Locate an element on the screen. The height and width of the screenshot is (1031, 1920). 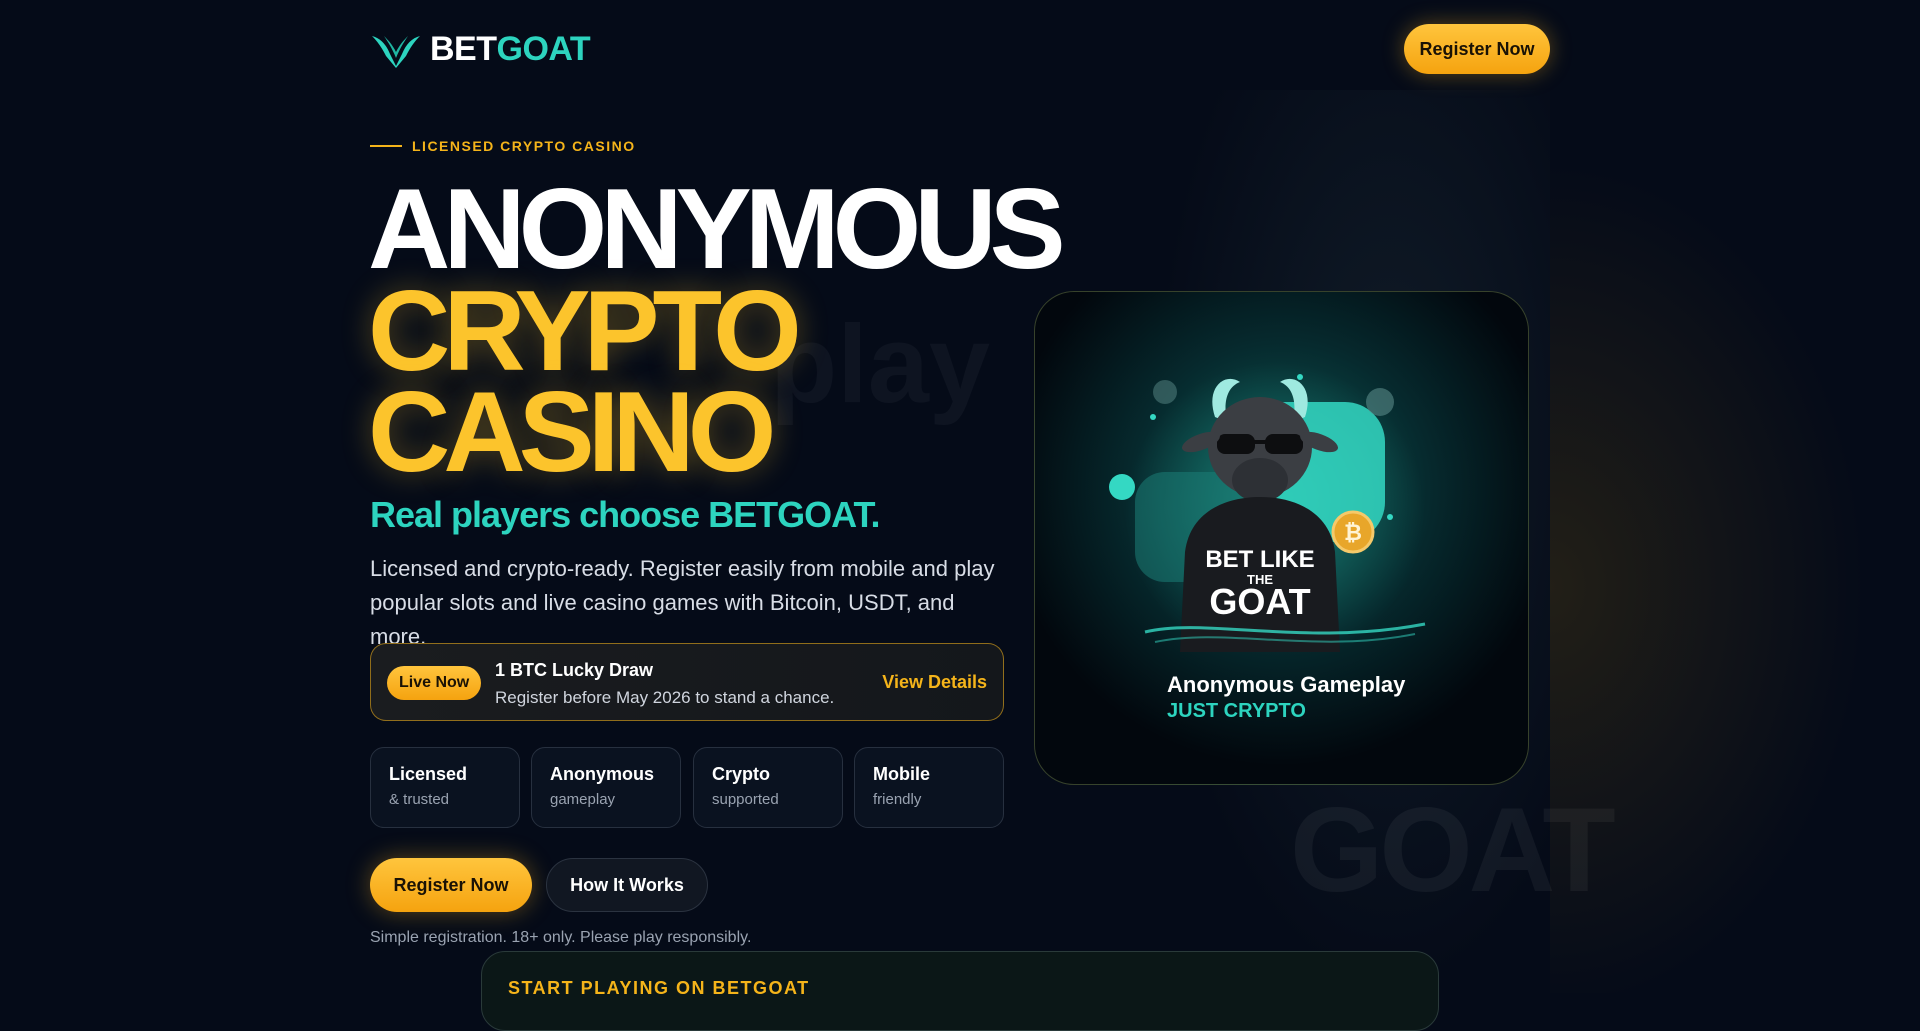
feature-card-crypto: Crypto supported is located at coordinates (768, 787).